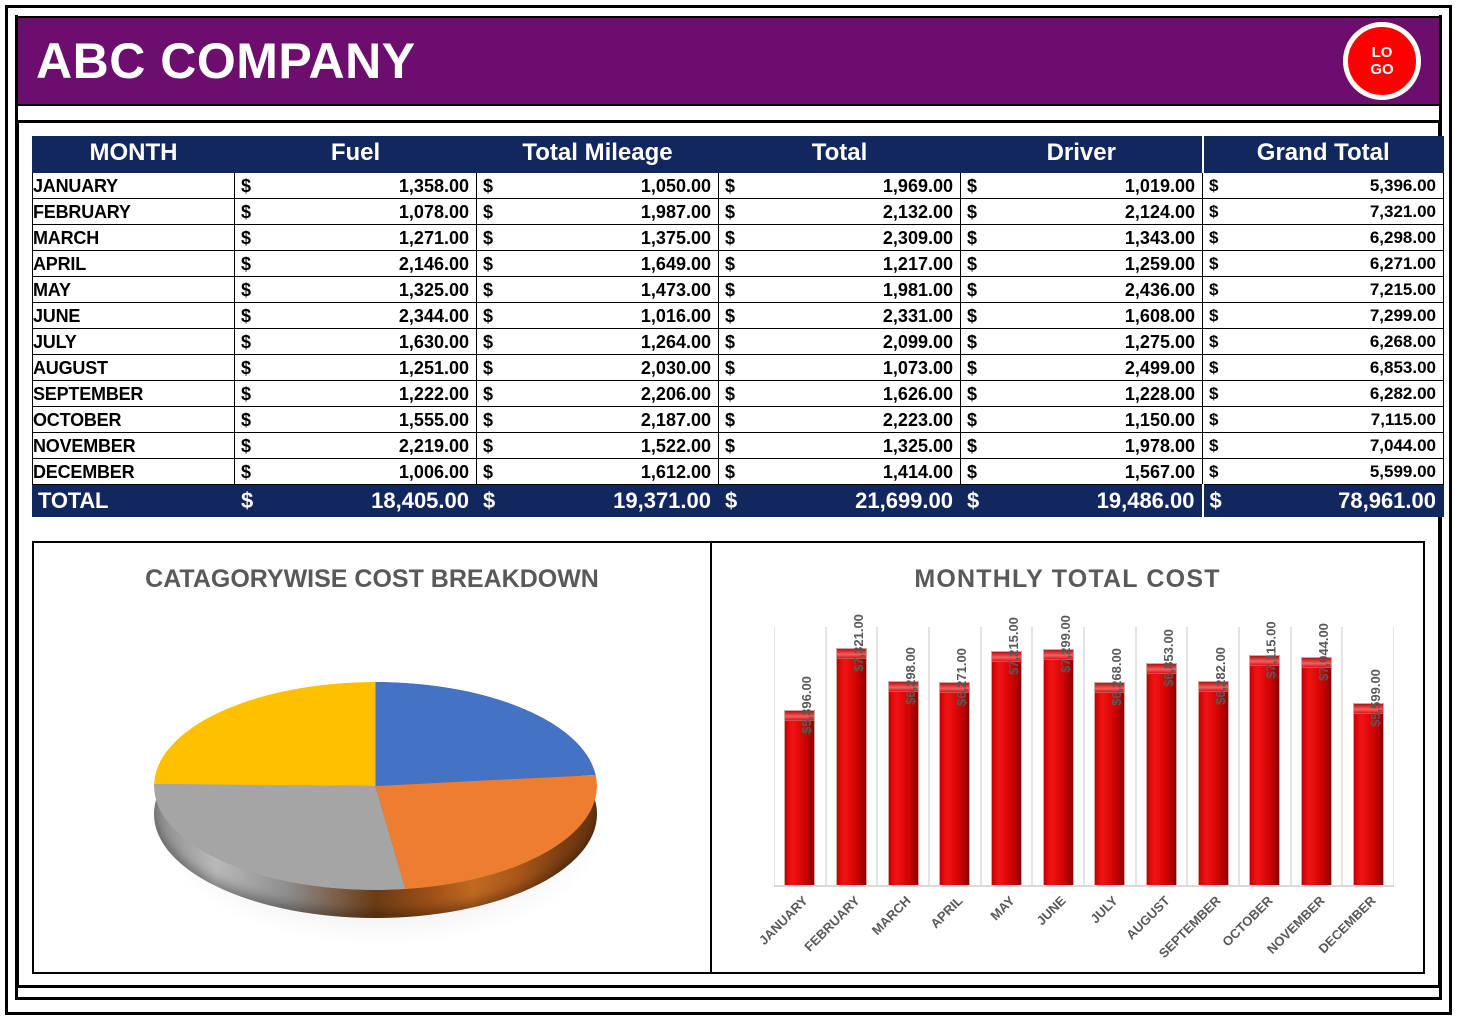  What do you see at coordinates (597, 393) in the screenshot?
I see `cell-mileage: $2,206.00` at bounding box center [597, 393].